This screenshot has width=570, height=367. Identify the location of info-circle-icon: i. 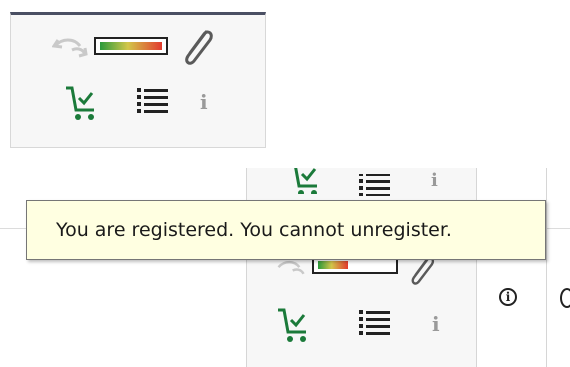
(508, 297).